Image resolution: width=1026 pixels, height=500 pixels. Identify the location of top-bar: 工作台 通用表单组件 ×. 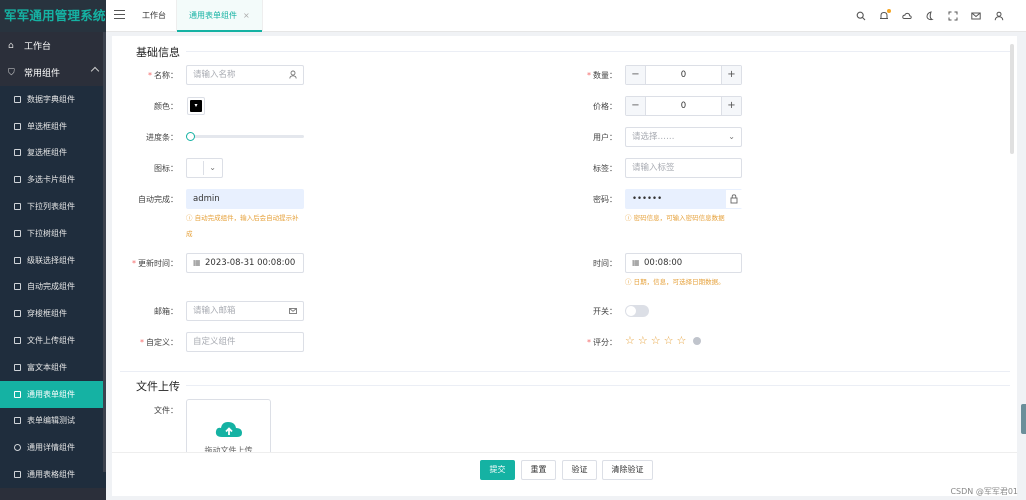
(566, 16).